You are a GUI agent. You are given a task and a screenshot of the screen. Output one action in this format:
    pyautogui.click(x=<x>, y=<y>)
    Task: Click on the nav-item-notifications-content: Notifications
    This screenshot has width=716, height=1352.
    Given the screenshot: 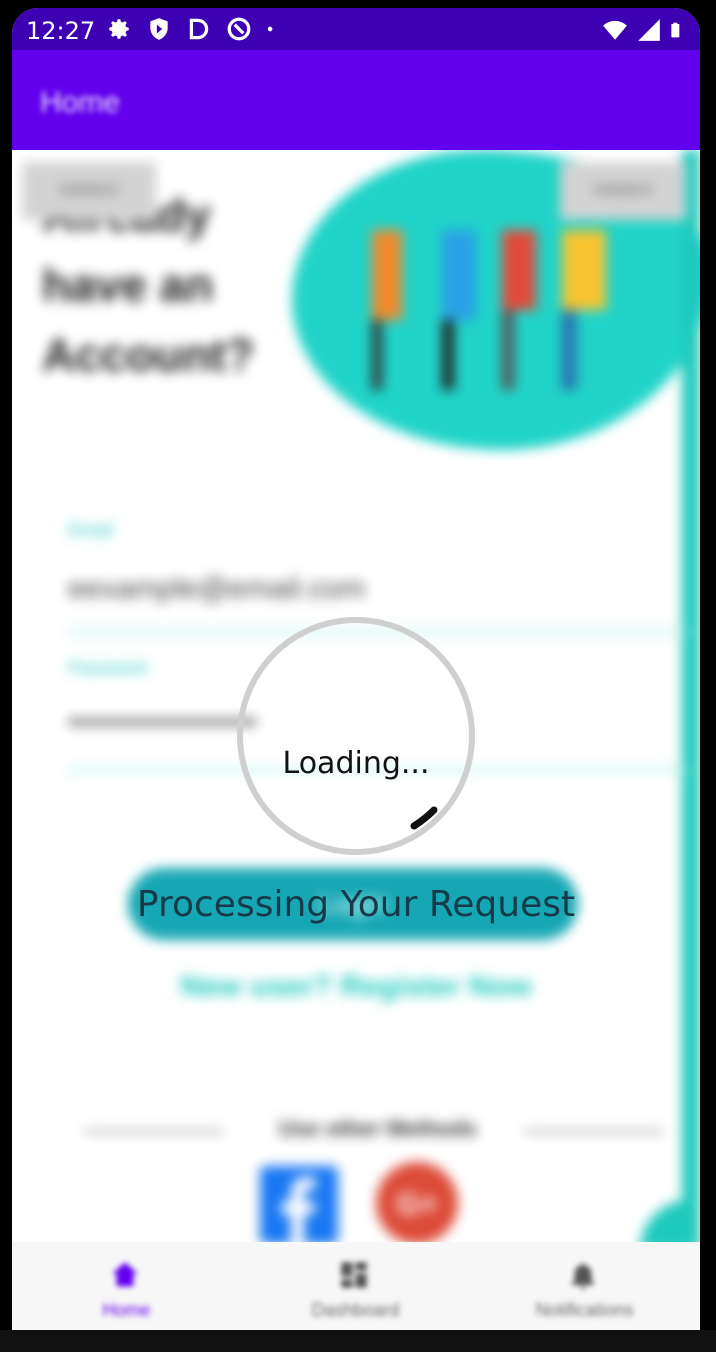 What is the action you would take?
    pyautogui.click(x=584, y=1290)
    